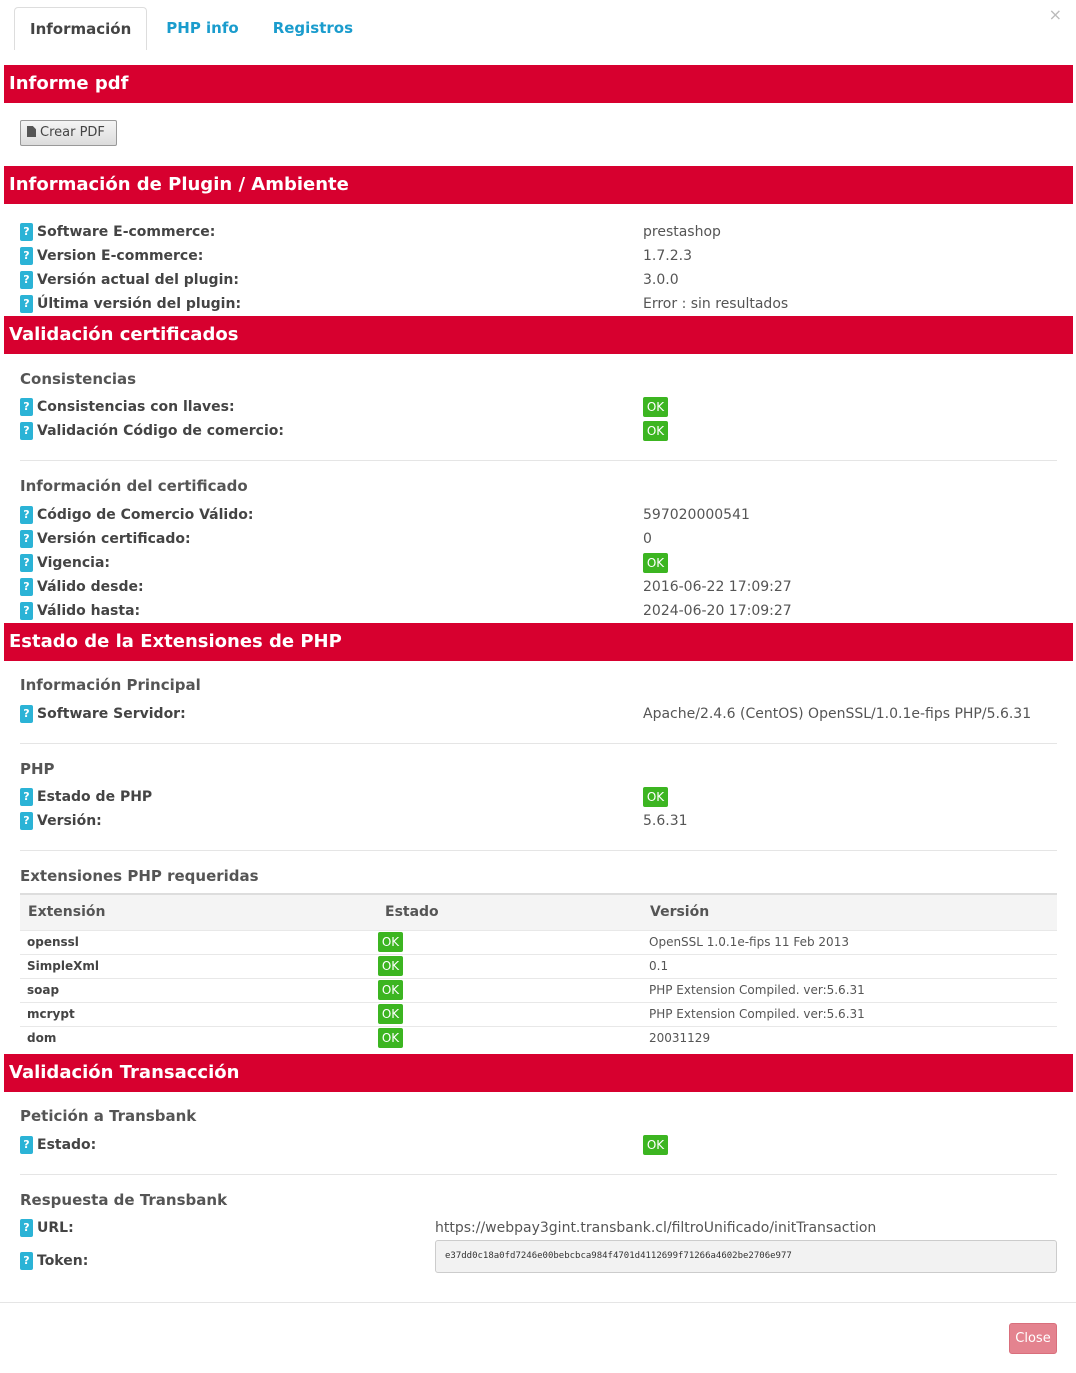 The width and height of the screenshot is (1076, 1373). Describe the element at coordinates (665, 821) in the screenshot. I see `row-value: 5.6.31` at that location.